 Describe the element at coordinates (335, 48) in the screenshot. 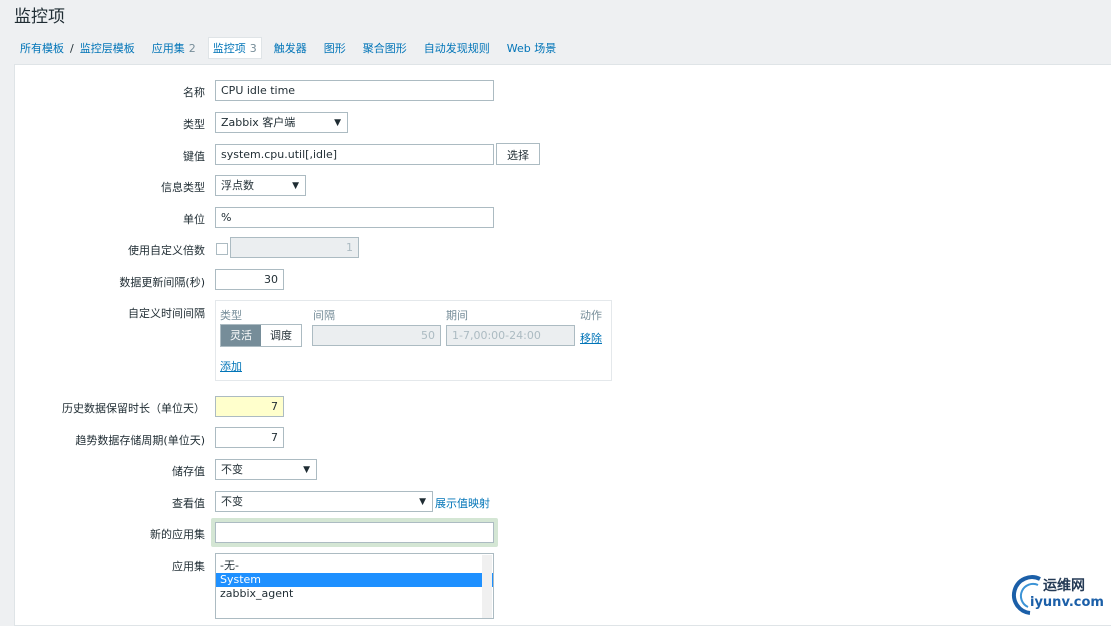

I see `tab-graphs: 图形` at that location.